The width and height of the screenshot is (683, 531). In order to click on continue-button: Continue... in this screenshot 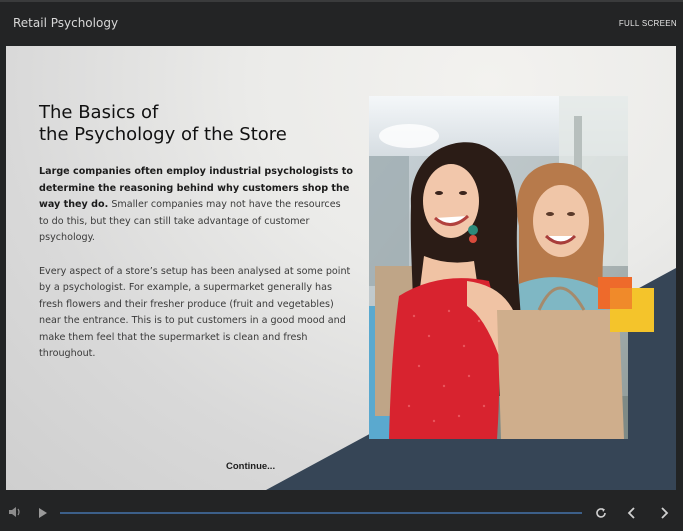, I will do `click(250, 466)`.